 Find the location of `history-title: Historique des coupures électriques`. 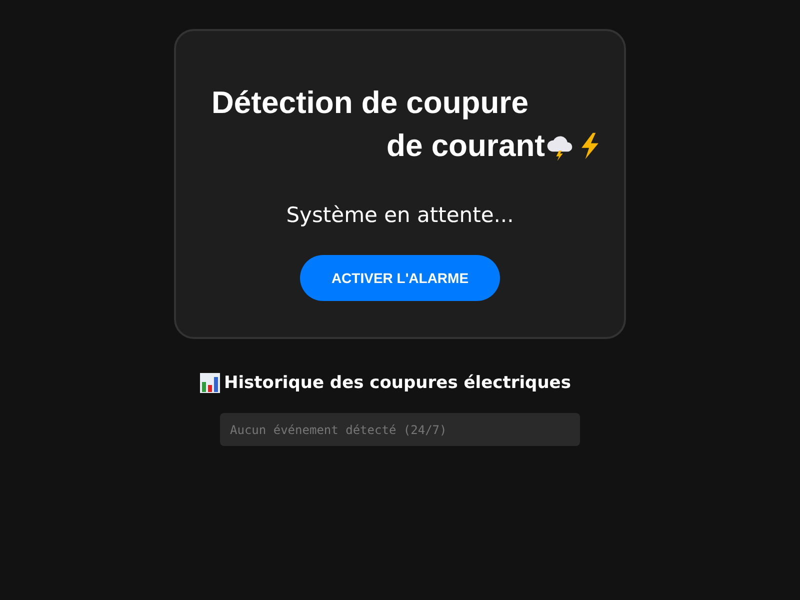

history-title: Historique des coupures électriques is located at coordinates (397, 383).